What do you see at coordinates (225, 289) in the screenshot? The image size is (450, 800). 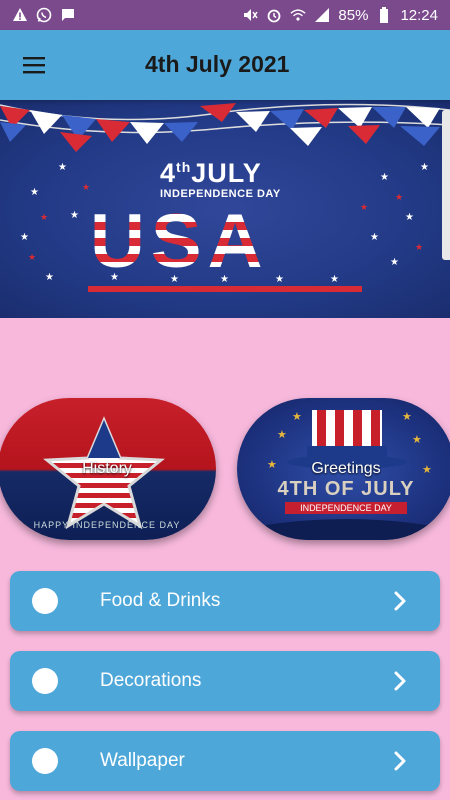 I see `banner-underline` at bounding box center [225, 289].